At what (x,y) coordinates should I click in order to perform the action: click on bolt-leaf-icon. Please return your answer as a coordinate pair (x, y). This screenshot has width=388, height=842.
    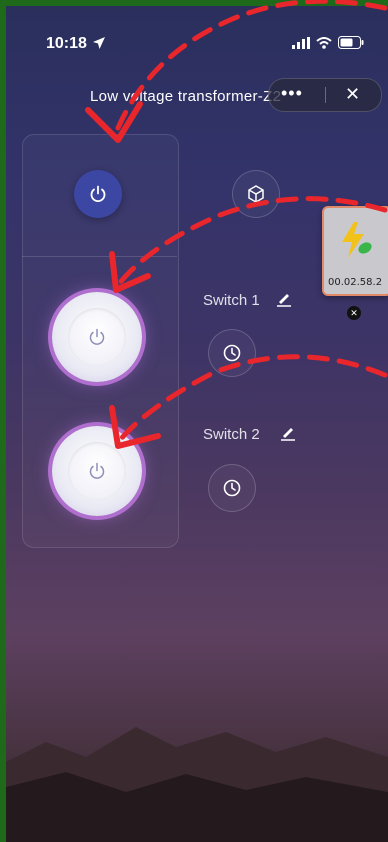
    Looking at the image, I should click on (357, 240).